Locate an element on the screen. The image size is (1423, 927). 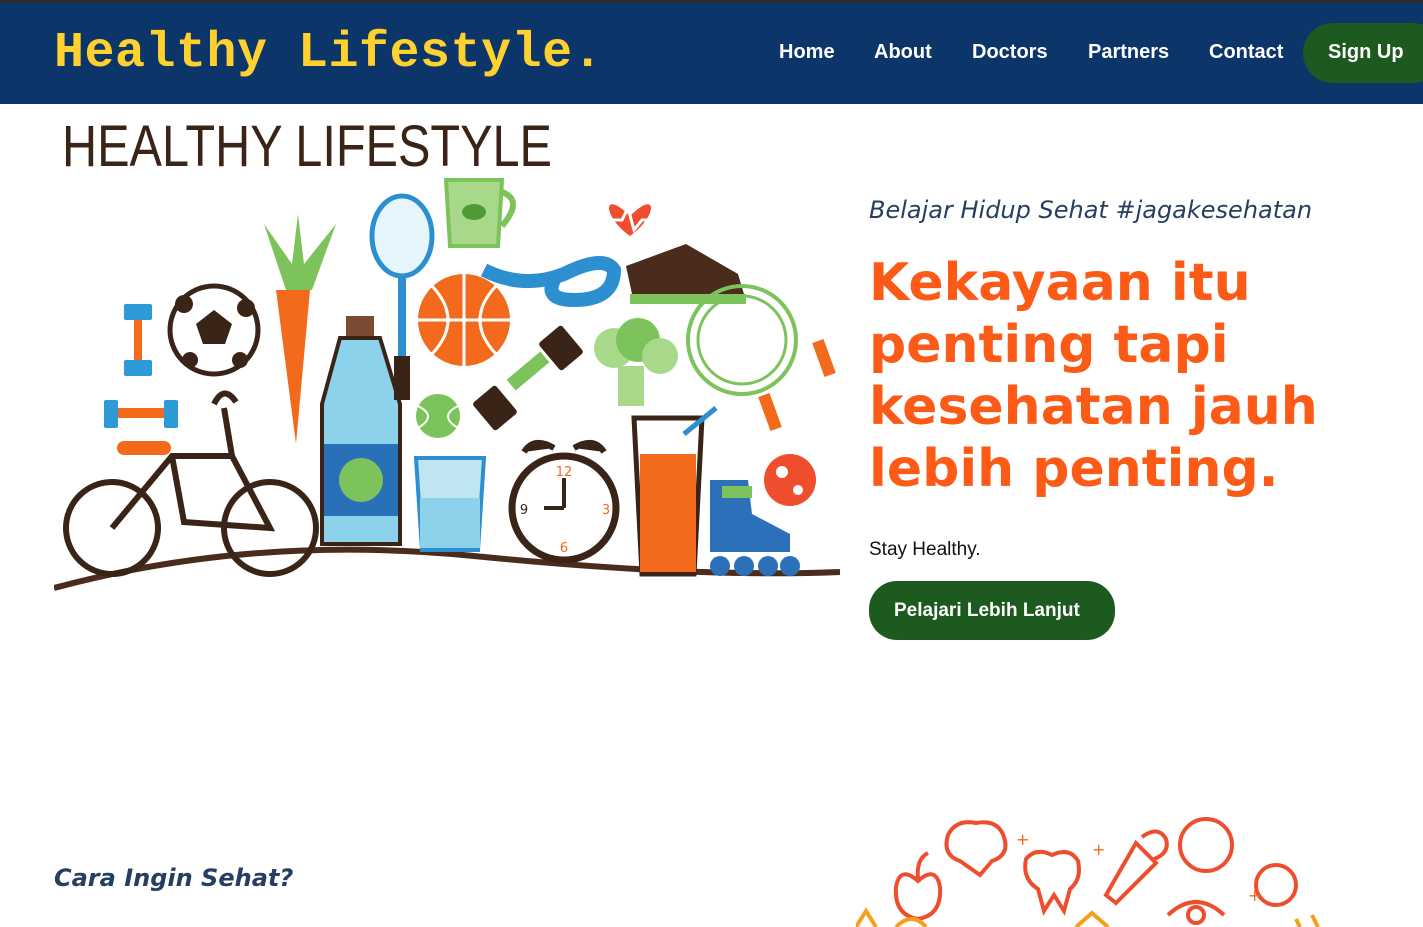
health-icons-illustration: + + + is located at coordinates (1088, 872).